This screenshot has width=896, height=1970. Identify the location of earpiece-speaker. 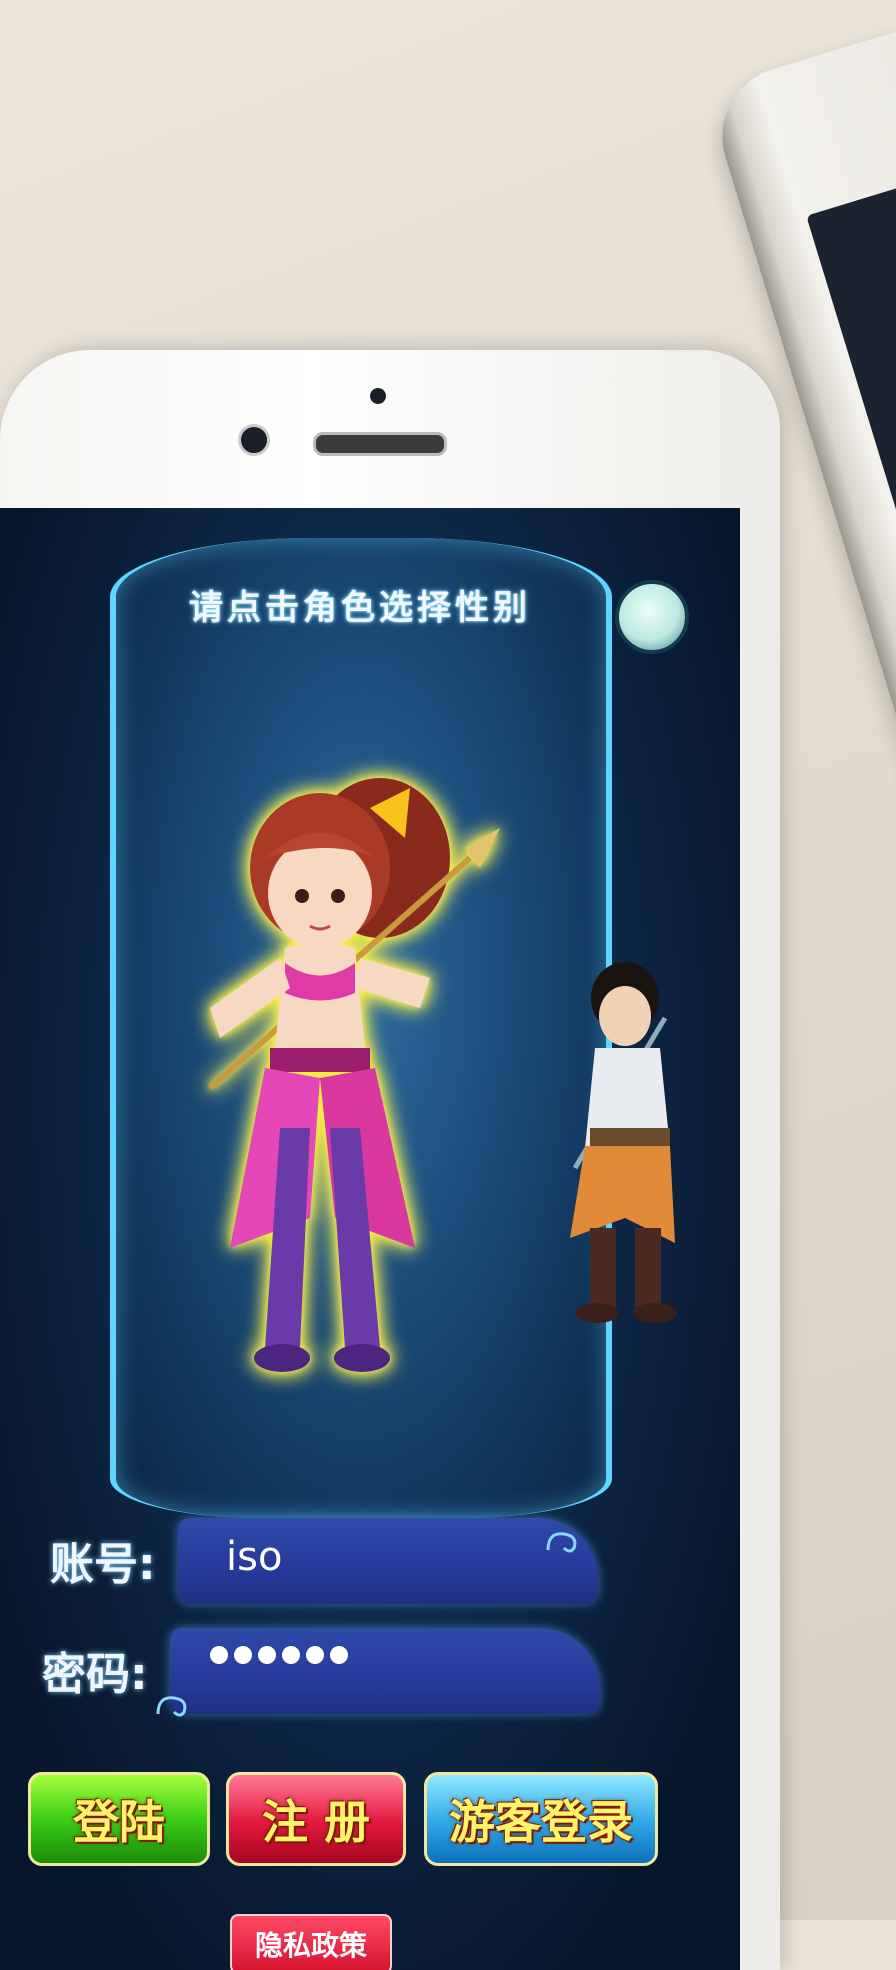
(380, 444).